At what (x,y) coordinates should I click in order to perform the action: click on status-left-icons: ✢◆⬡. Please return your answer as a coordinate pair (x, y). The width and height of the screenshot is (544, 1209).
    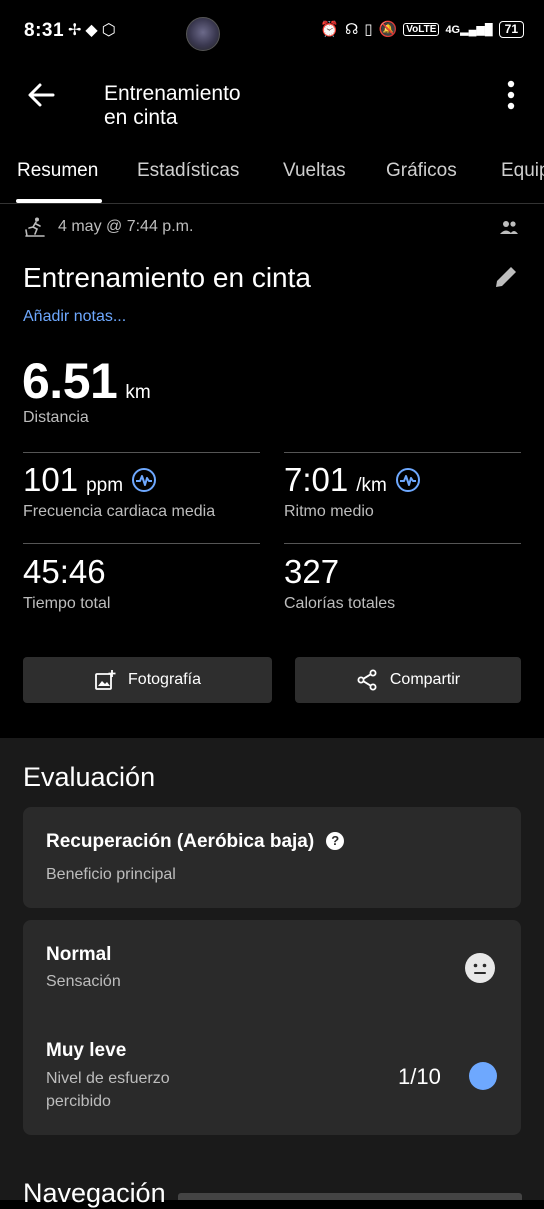
    Looking at the image, I should click on (94, 30).